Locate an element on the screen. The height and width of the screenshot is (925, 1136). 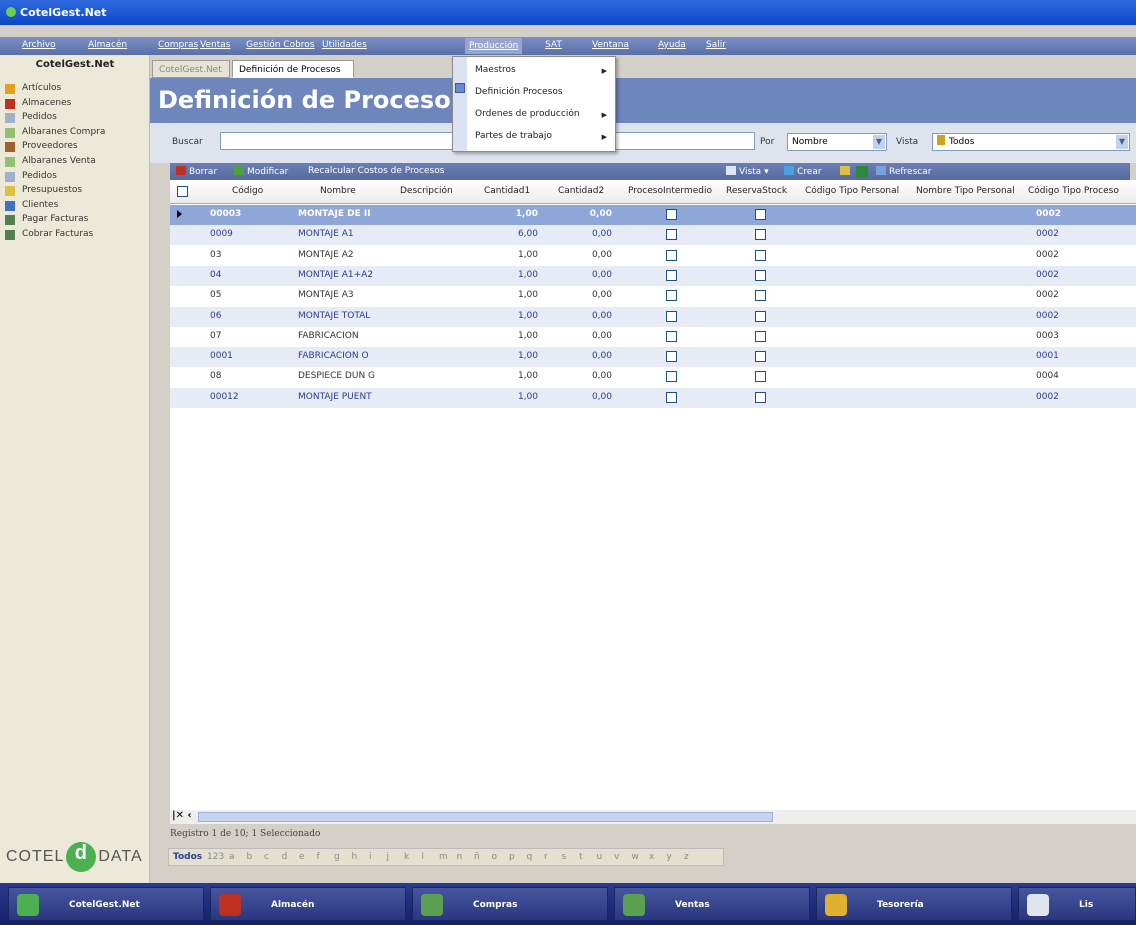
col-reserva-stock: ReservaStock is located at coordinates (756, 191).